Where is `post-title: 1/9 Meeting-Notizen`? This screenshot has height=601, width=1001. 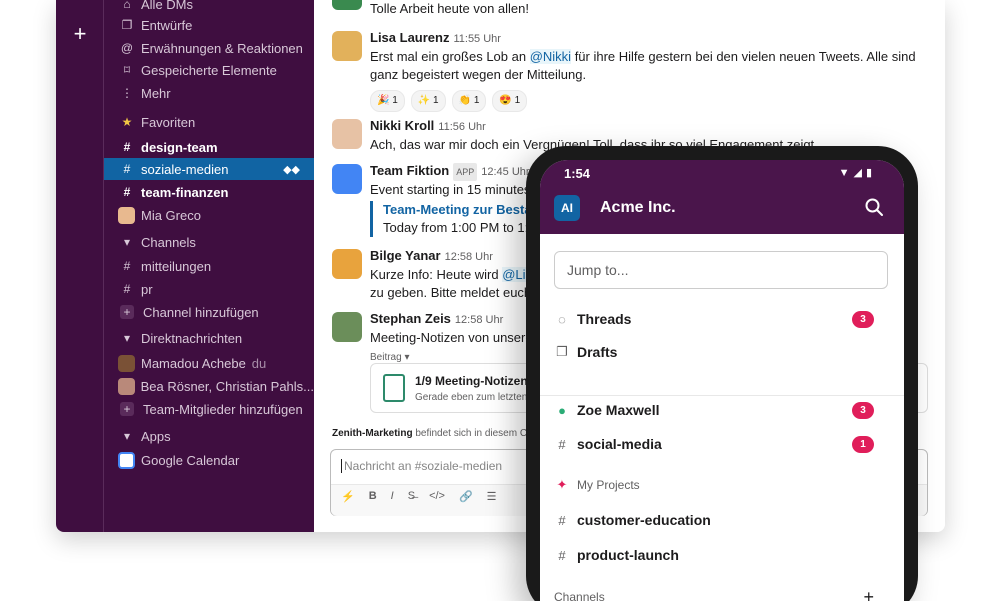
post-title: 1/9 Meeting-Notizen is located at coordinates (471, 381).